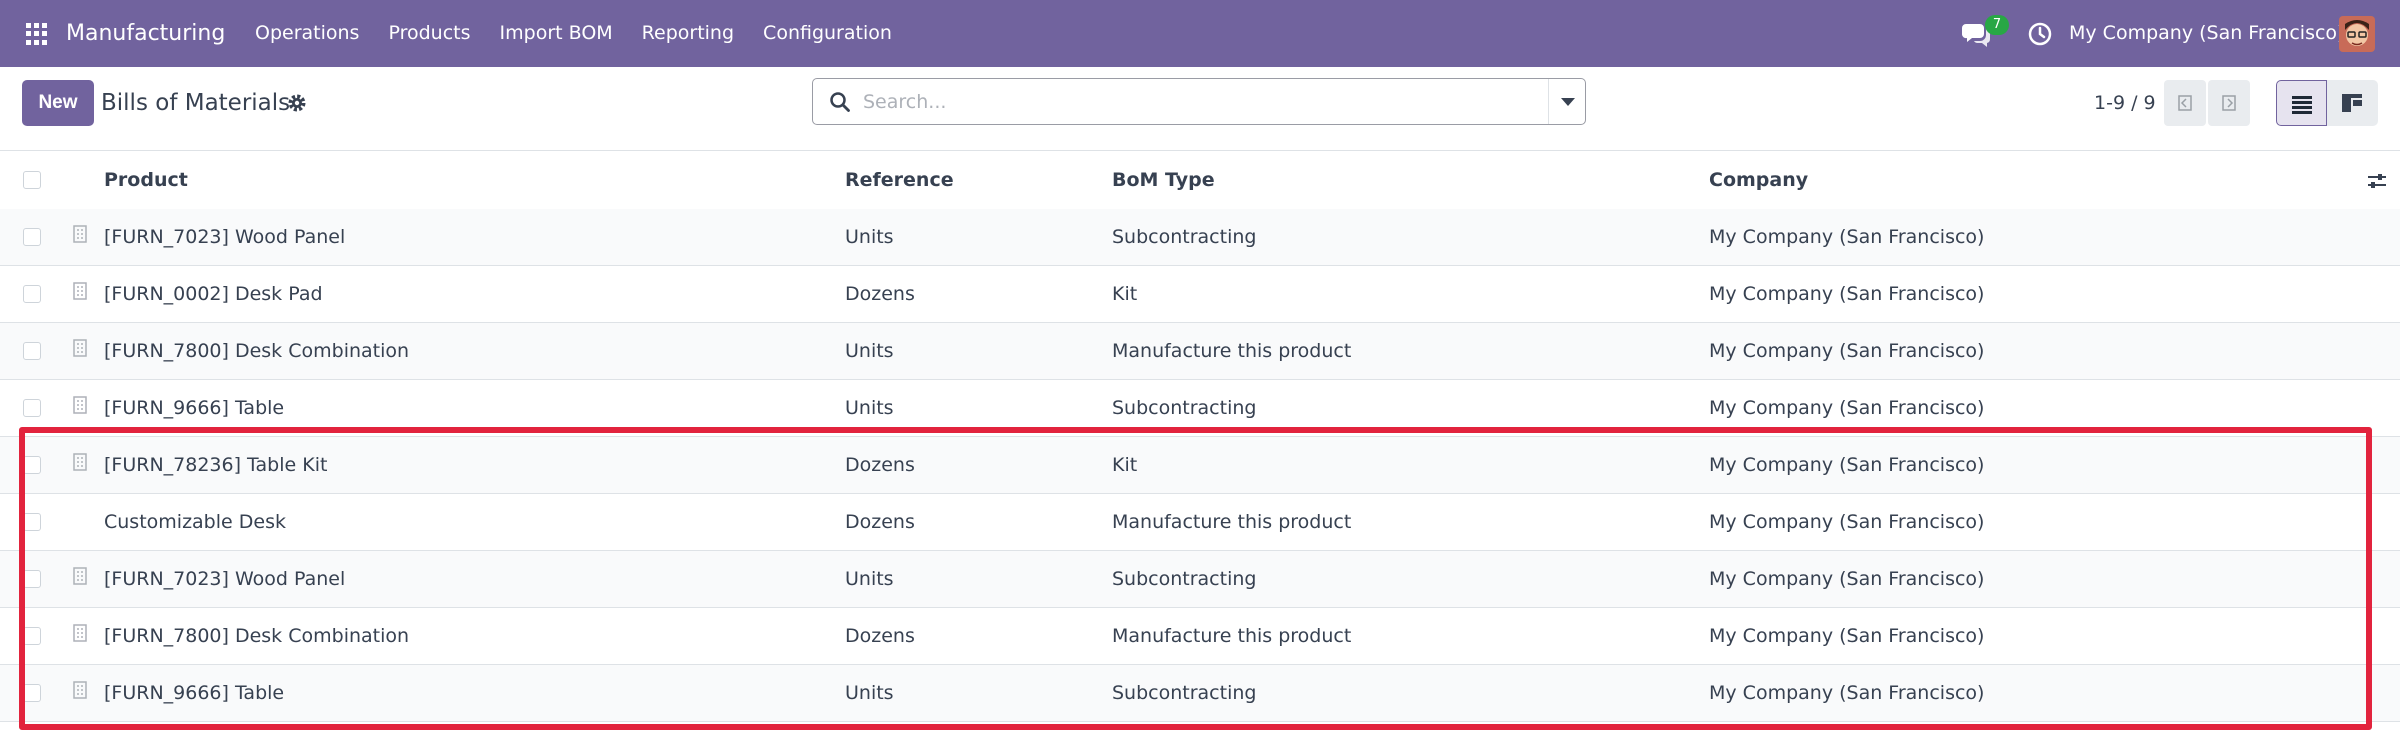 Image resolution: width=2400 pixels, height=739 pixels. I want to click on search-options-toggle, so click(1567, 101).